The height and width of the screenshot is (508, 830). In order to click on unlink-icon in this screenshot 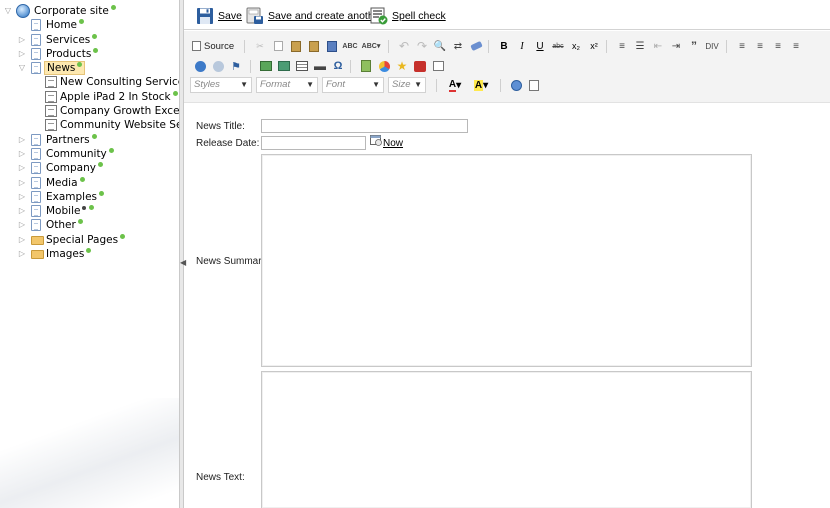, I will do `click(218, 66)`.